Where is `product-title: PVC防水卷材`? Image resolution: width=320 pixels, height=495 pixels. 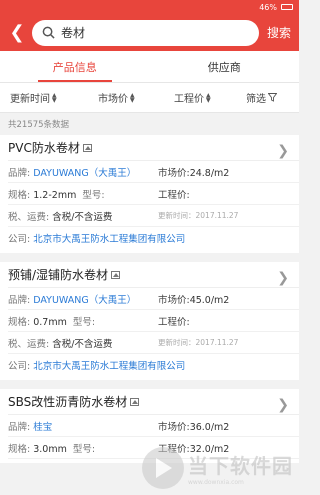
product-title: PVC防水卷材 is located at coordinates (44, 148).